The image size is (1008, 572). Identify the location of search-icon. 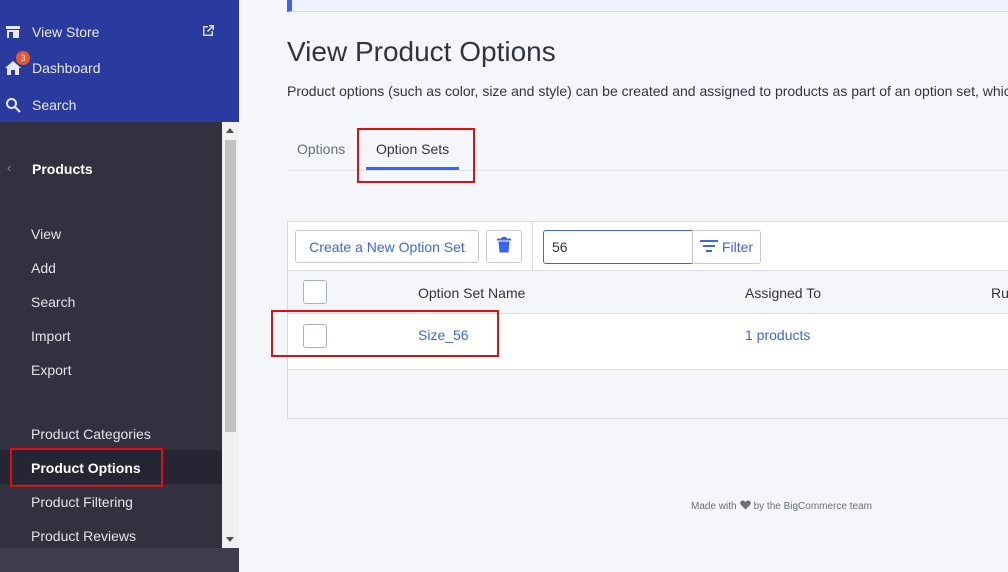
(13, 105).